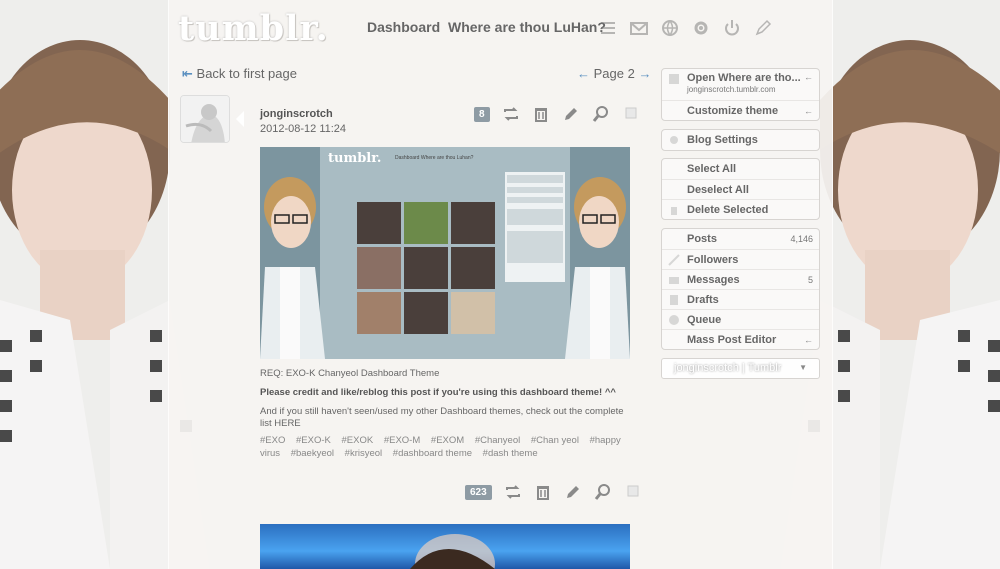  I want to click on post2-controls: 623, so click(553, 492).